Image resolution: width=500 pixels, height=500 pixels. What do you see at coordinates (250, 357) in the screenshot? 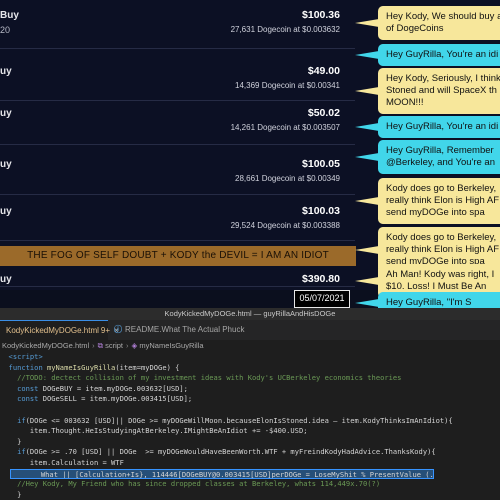
I see `code-line: <script>` at bounding box center [250, 357].